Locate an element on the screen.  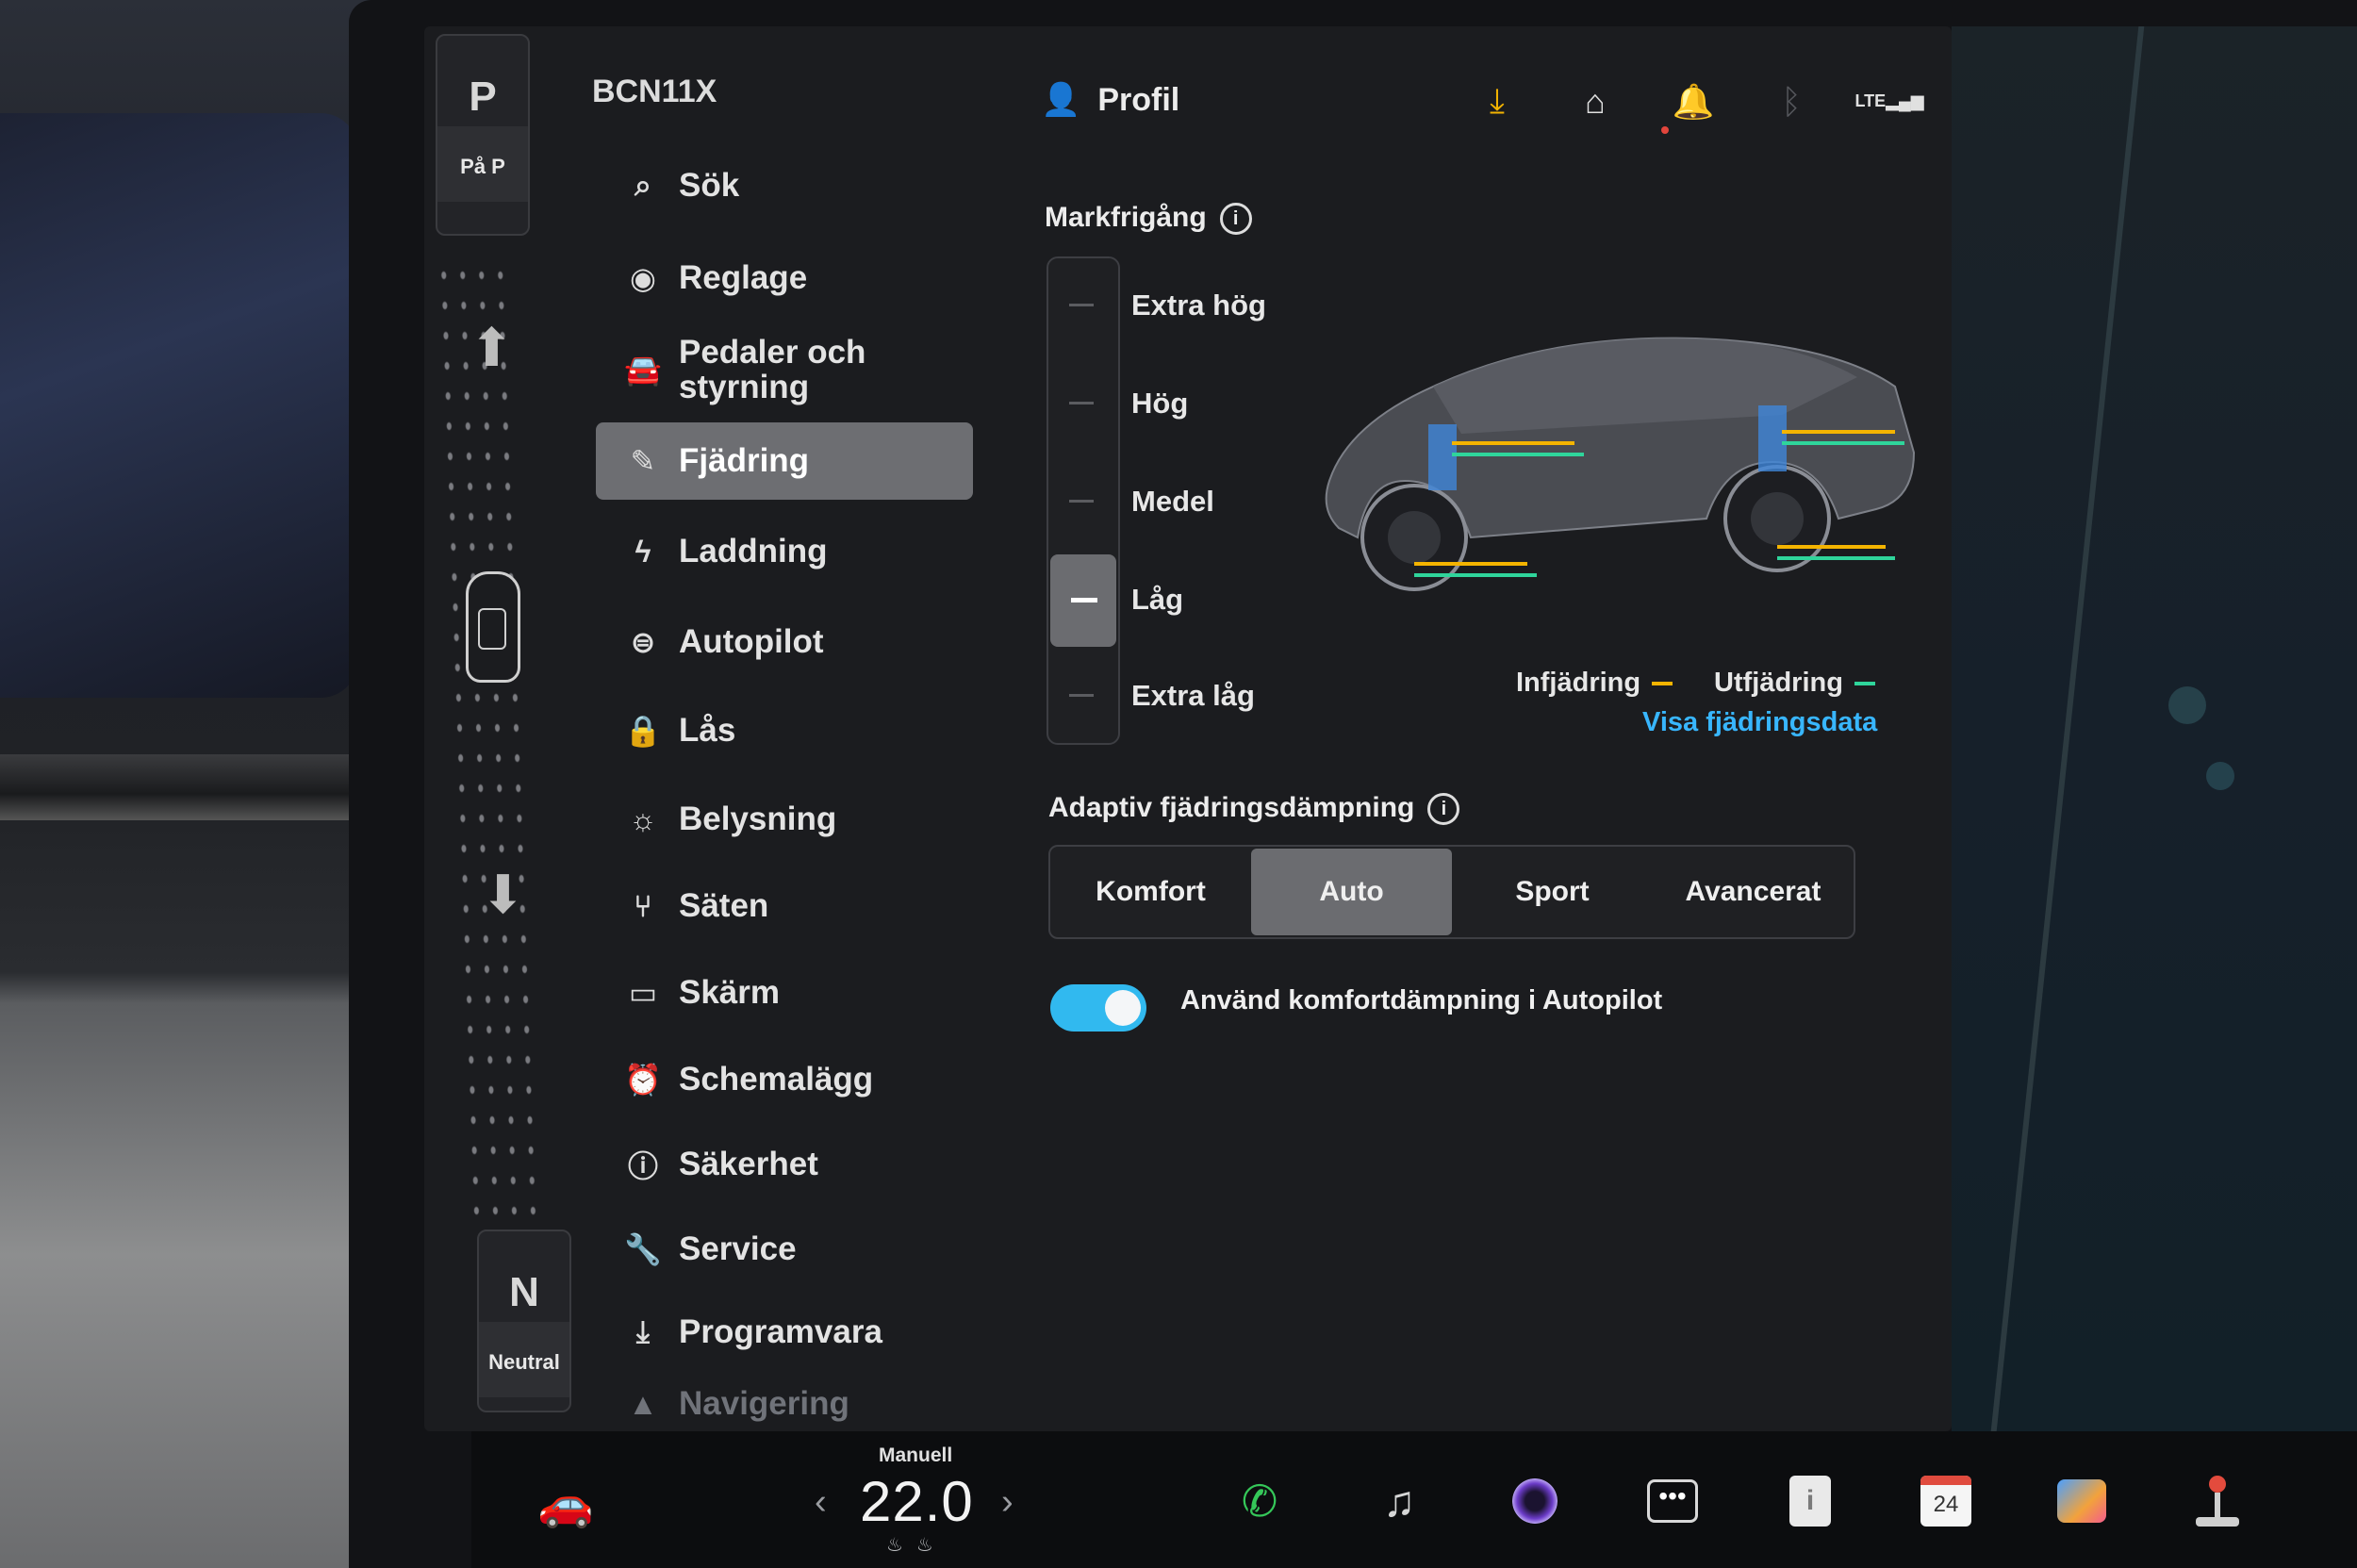
nav-item-autopilot: ⊜ Autopilot is located at coordinates (784, 642).